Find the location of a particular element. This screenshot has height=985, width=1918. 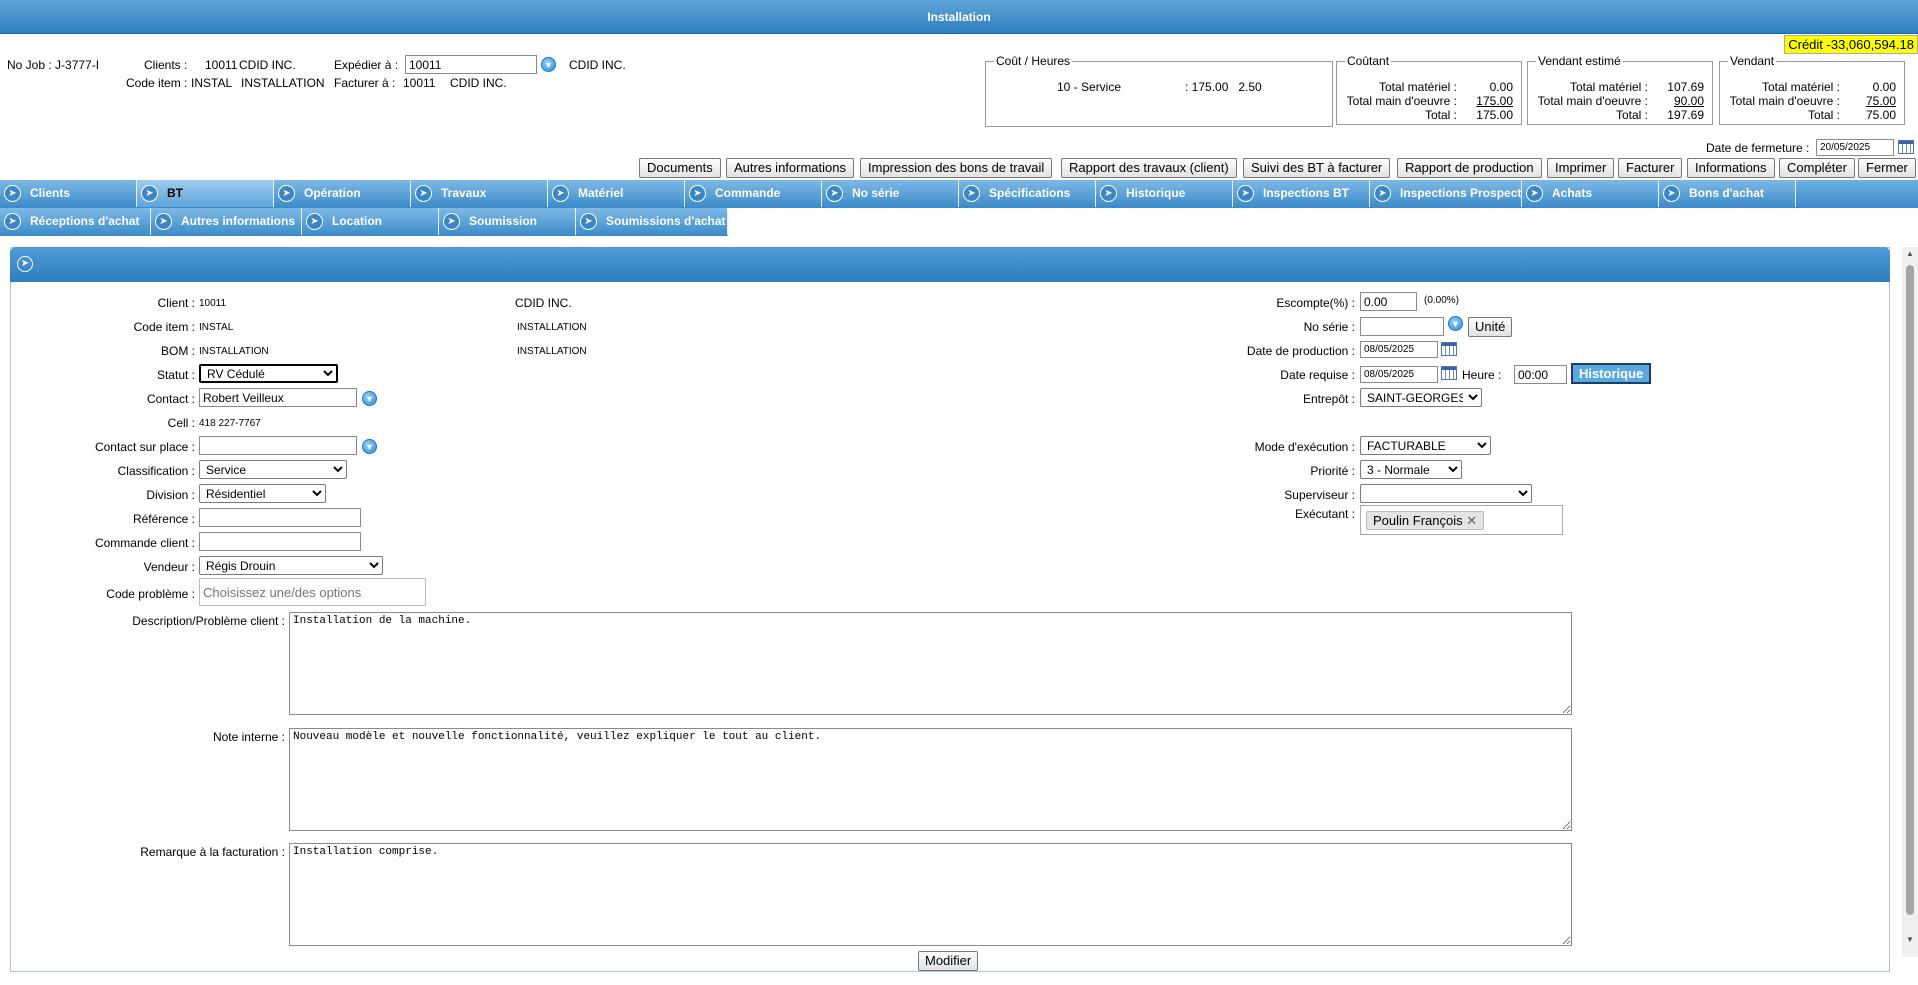

completer-button: Compléter is located at coordinates (1817, 168).